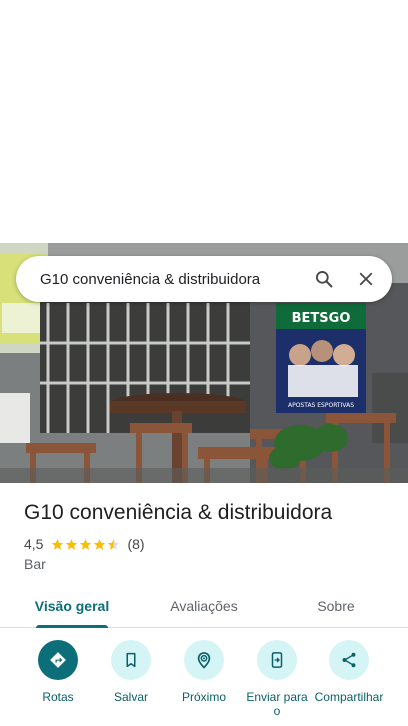 The image size is (408, 726). What do you see at coordinates (349, 697) in the screenshot?
I see `share-label: Compartilhar` at bounding box center [349, 697].